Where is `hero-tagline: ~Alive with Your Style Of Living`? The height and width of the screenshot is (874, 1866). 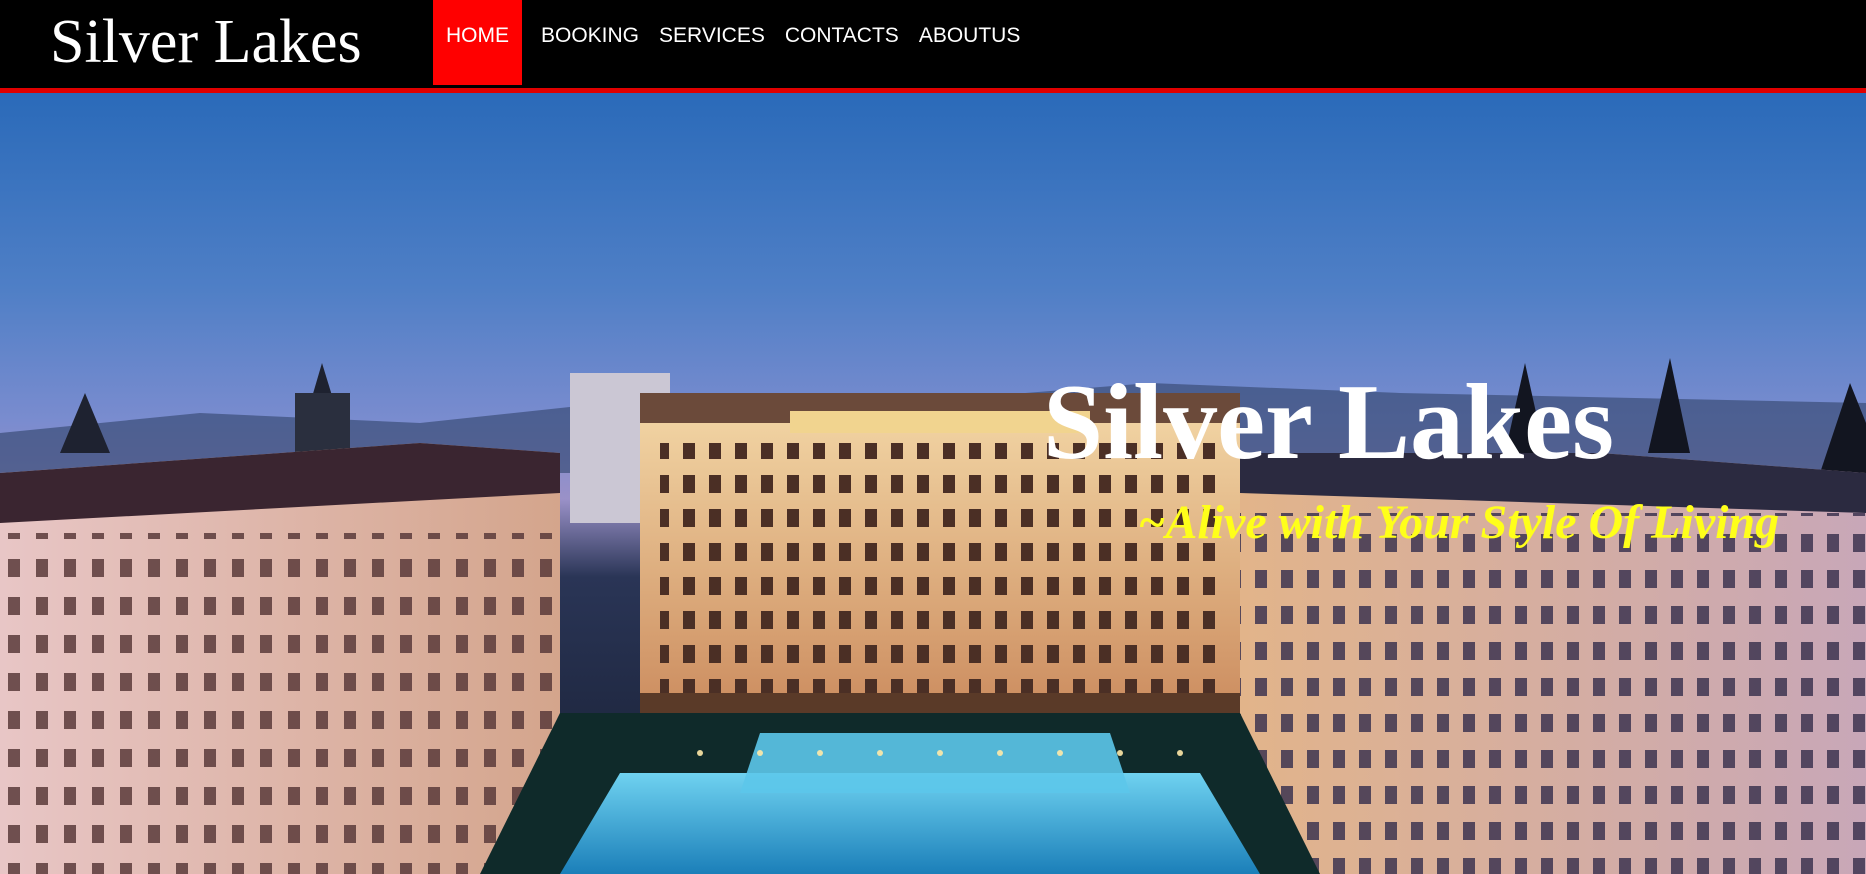 hero-tagline: ~Alive with Your Style Of Living is located at coordinates (1459, 522).